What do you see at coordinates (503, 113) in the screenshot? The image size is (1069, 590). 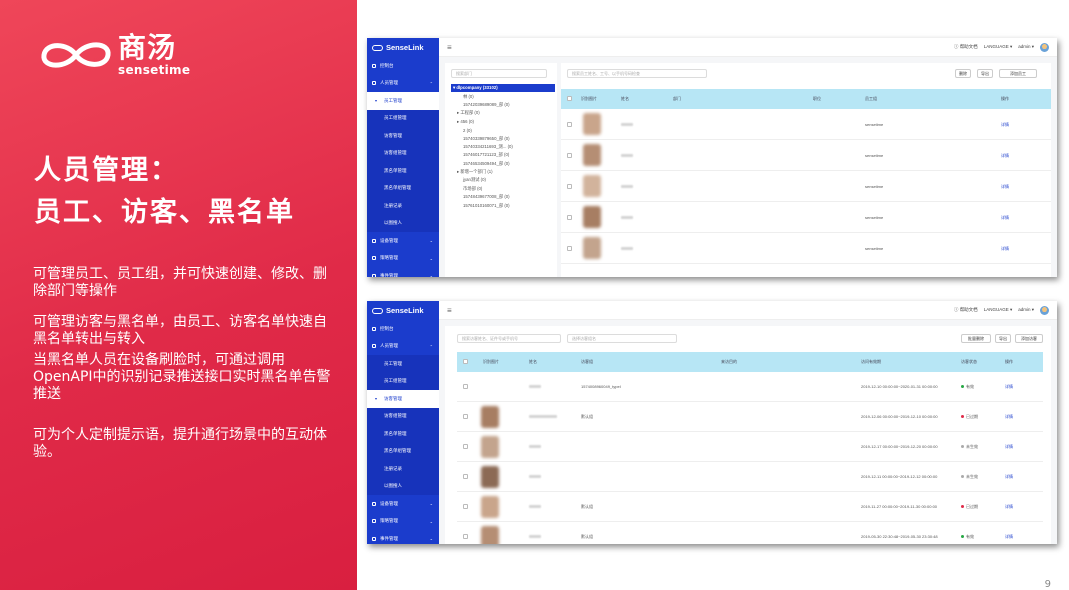 I see `tree-node: ▸ 工程部 (0)` at bounding box center [503, 113].